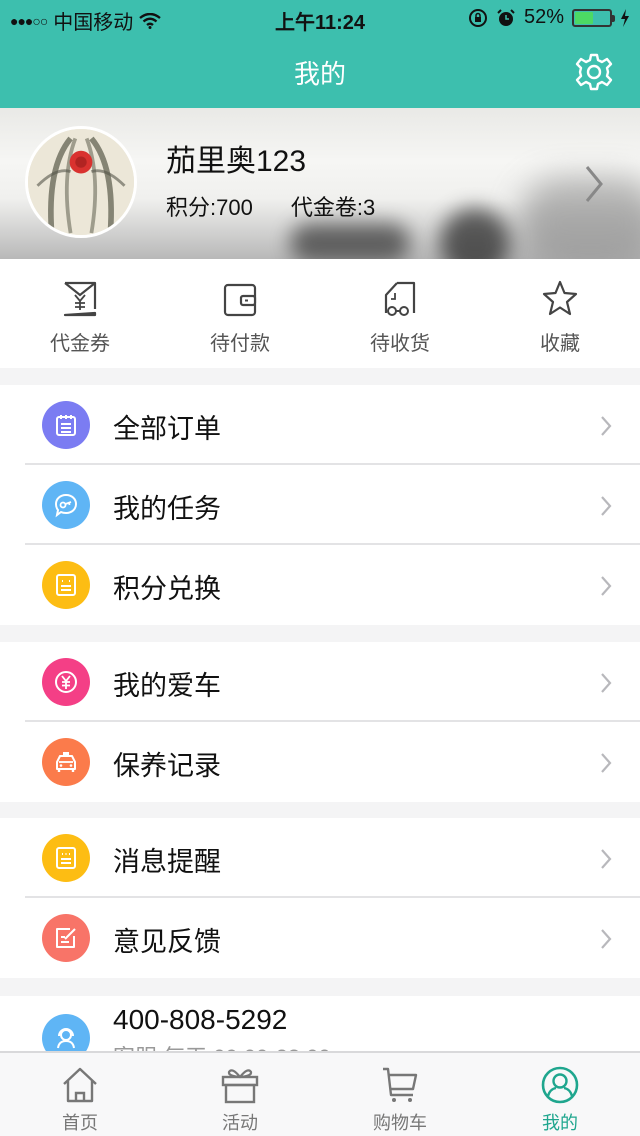  What do you see at coordinates (80, 1123) in the screenshot?
I see `tab-label: 首页` at bounding box center [80, 1123].